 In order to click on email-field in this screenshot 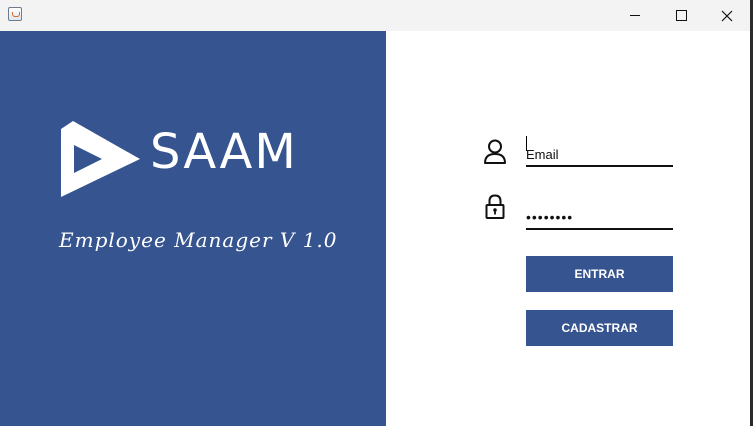, I will do `click(599, 155)`.